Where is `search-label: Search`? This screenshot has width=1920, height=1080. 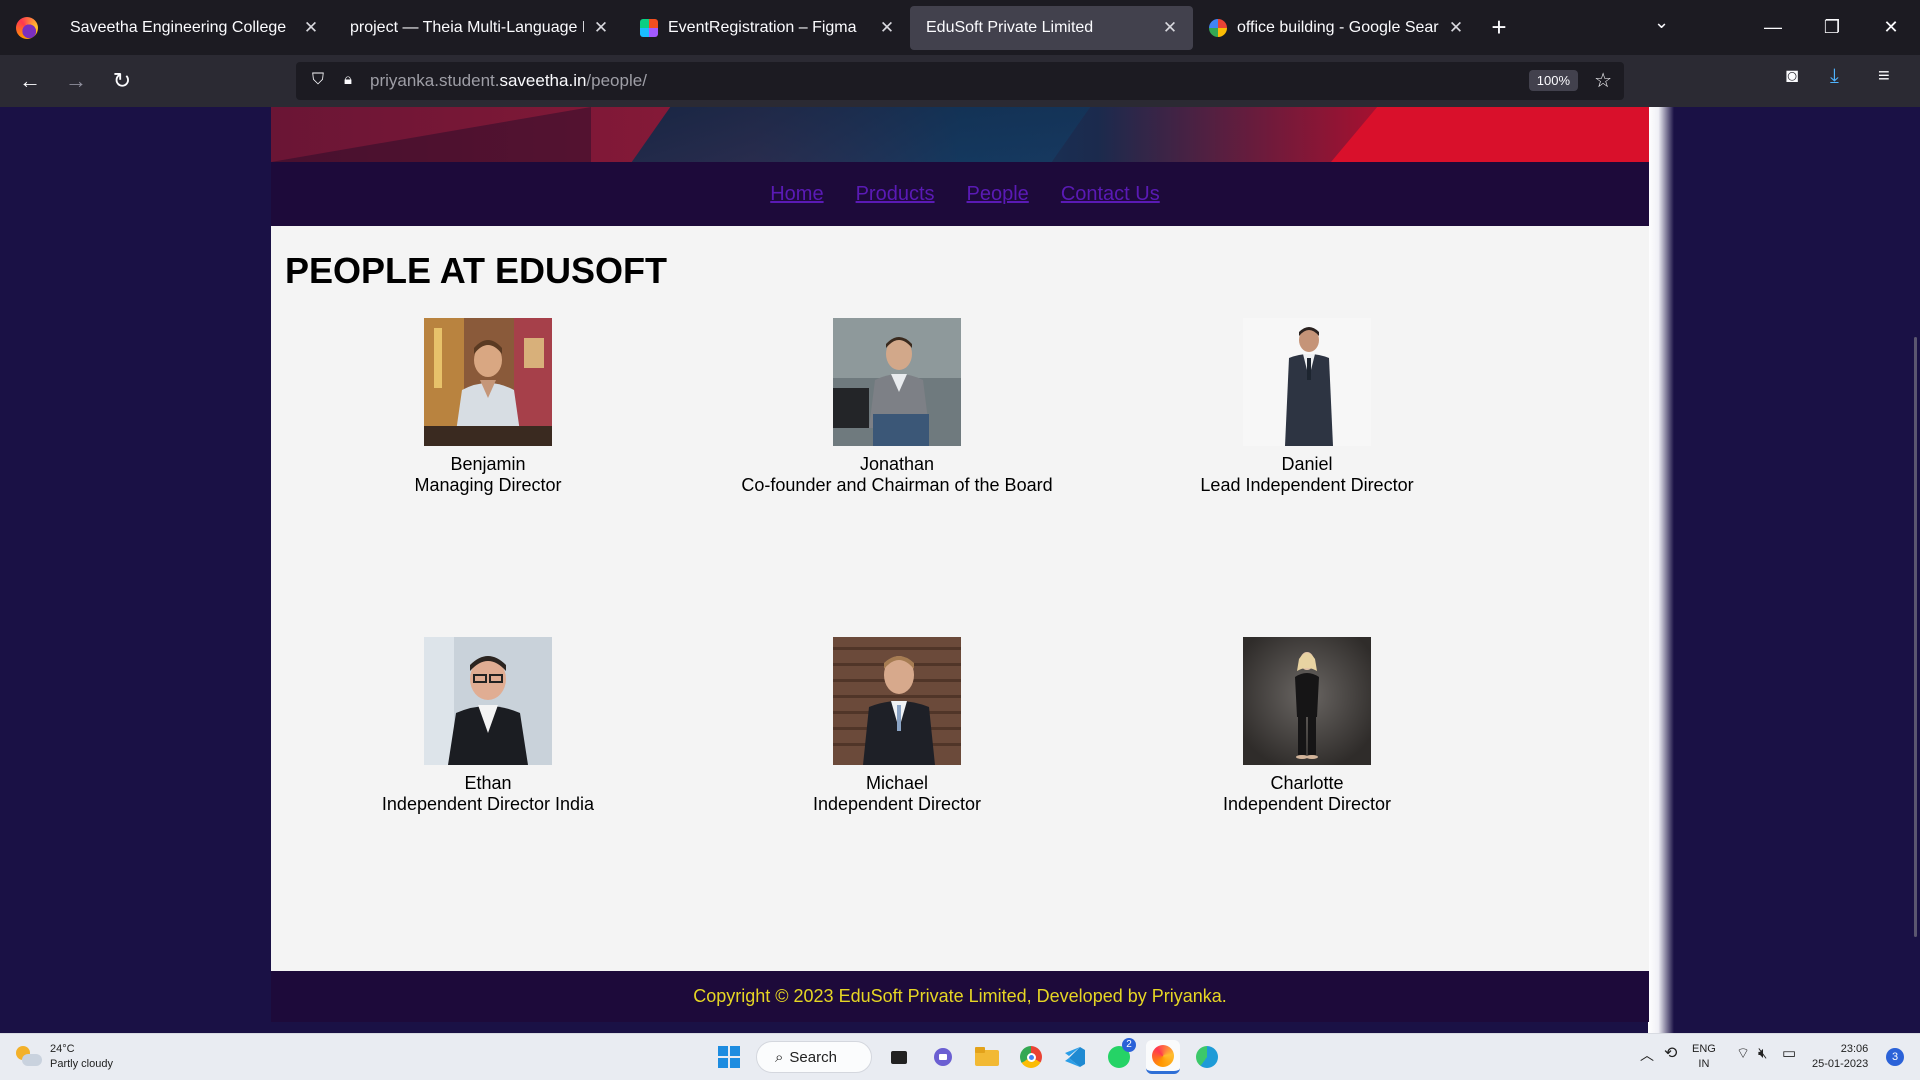
search-label: Search is located at coordinates (813, 1057).